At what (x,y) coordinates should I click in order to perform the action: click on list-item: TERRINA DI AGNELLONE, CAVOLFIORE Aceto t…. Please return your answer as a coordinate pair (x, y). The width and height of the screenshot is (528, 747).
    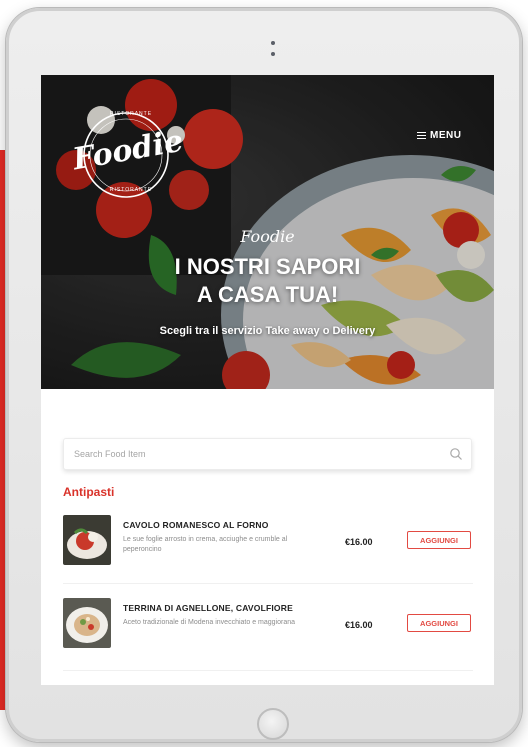
    Looking at the image, I should click on (268, 626).